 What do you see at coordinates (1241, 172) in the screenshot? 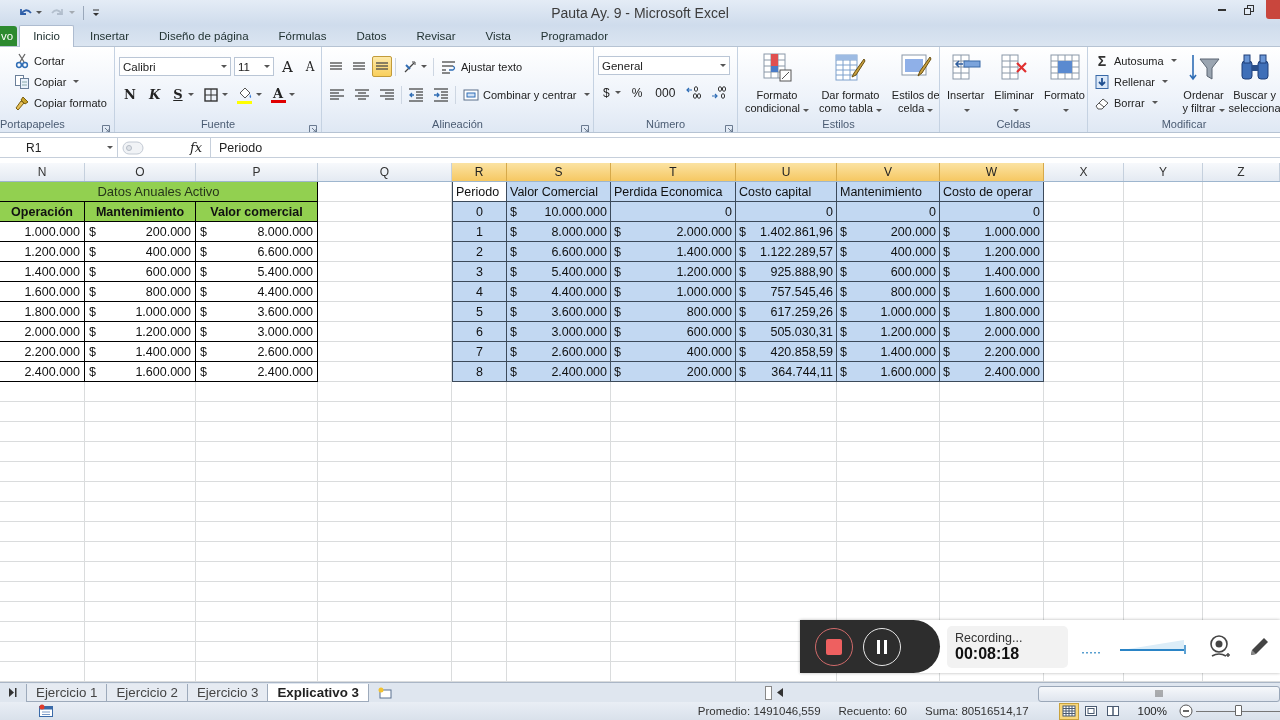
I see `column-header: Z` at bounding box center [1241, 172].